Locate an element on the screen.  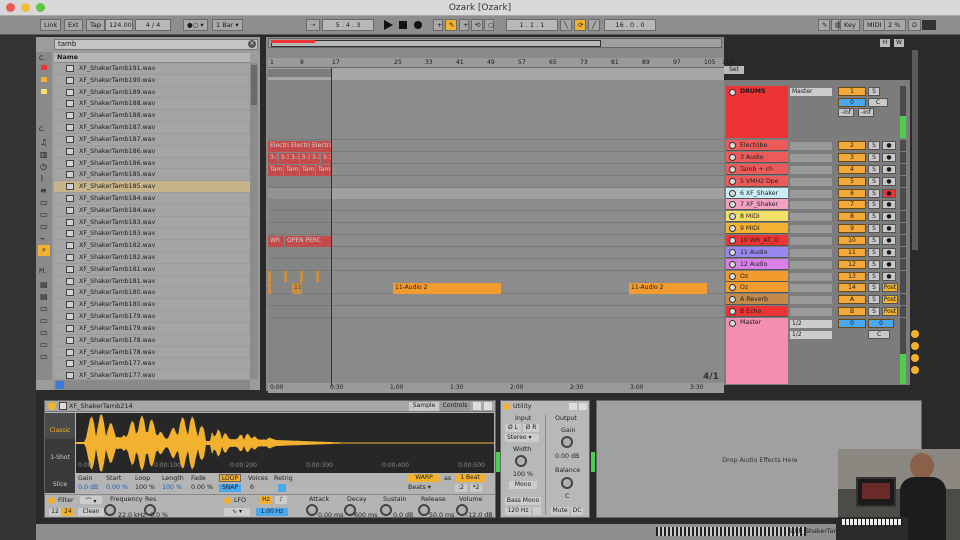
time-ruler: 0:00 0:30 1:00 1:30 2:00 2:30 3:00 3:30 is located at coordinates (496, 388).